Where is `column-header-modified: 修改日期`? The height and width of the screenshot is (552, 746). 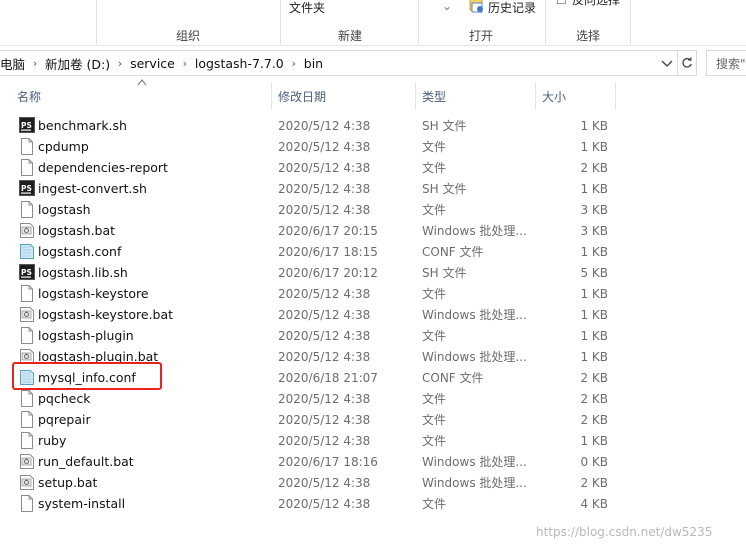 column-header-modified: 修改日期 is located at coordinates (343, 96).